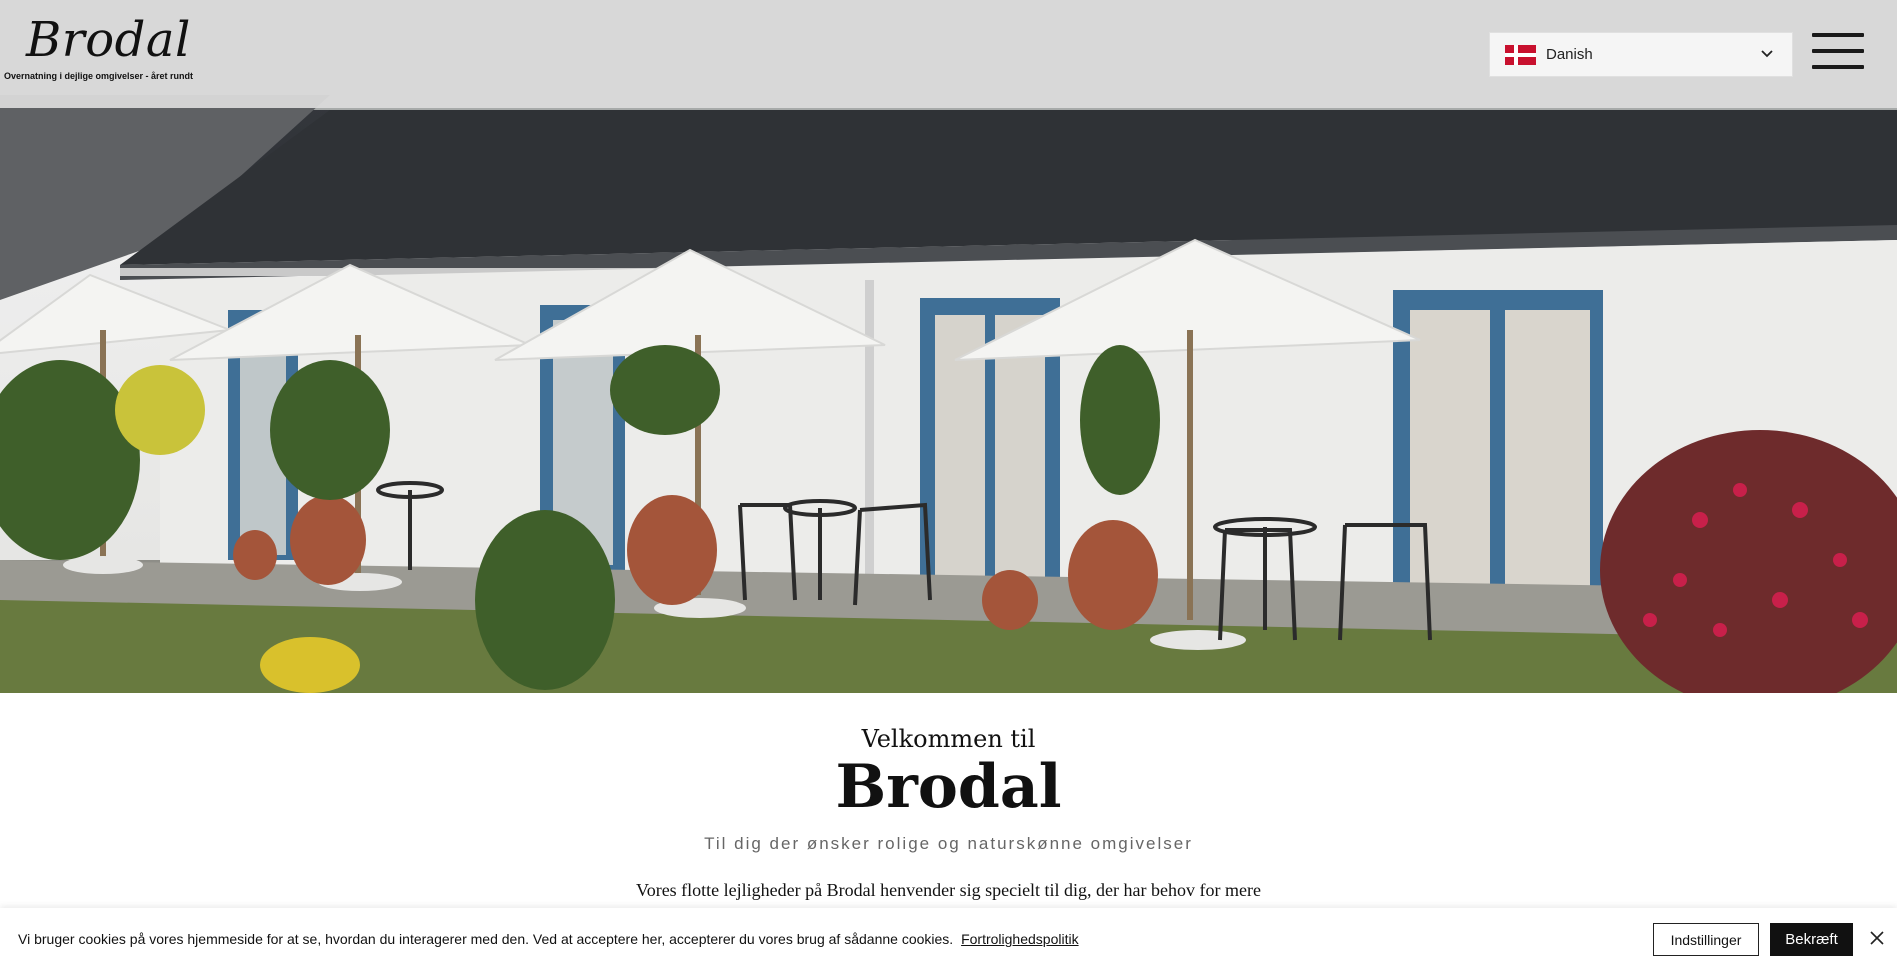 This screenshot has width=1897, height=968. I want to click on welcome-heading: Velkommen til, so click(948, 739).